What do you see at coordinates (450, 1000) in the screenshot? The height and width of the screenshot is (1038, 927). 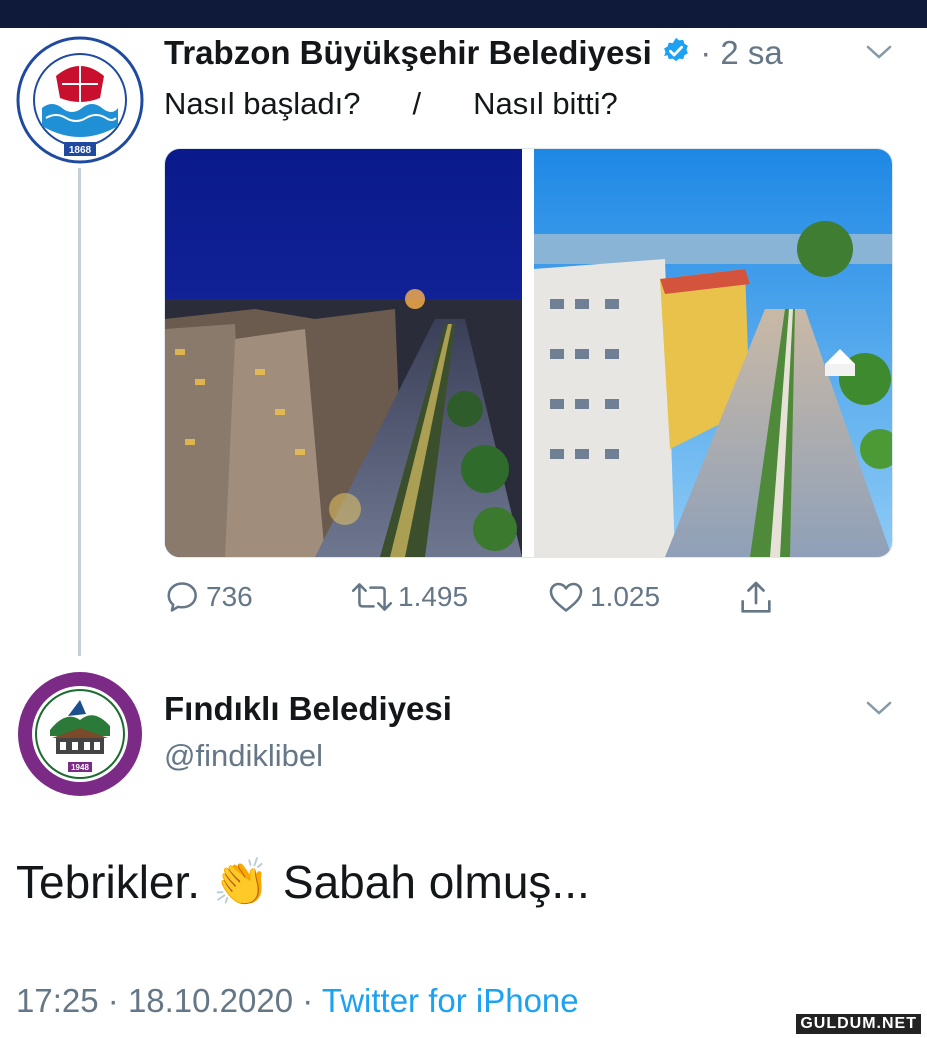 I see `reply-source-link: Twitter for iPhone` at bounding box center [450, 1000].